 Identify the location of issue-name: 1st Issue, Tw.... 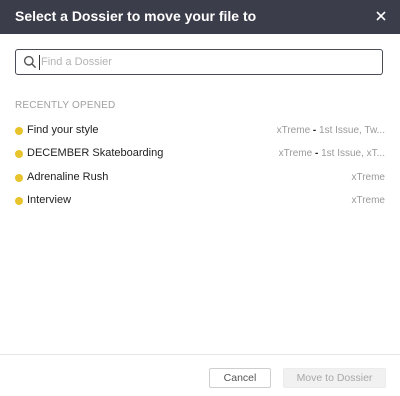
(352, 130).